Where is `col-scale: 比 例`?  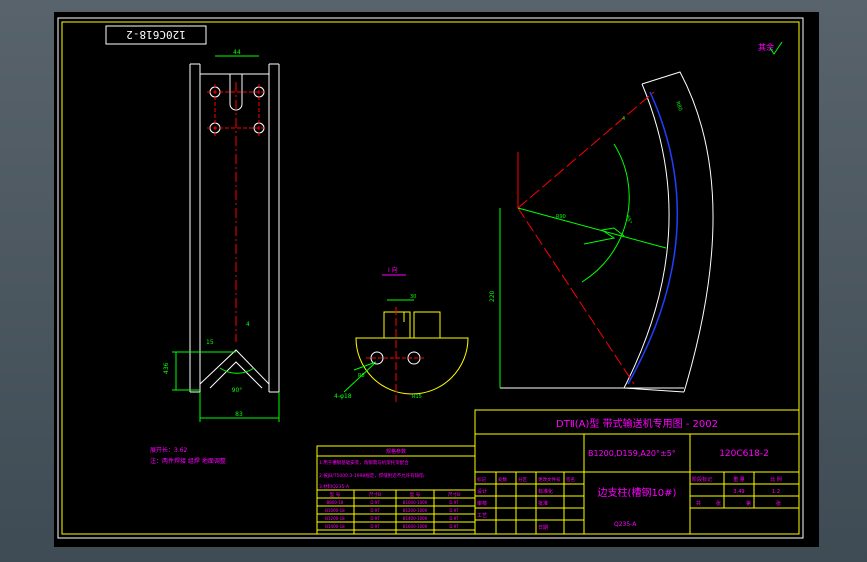
col-scale: 比 例 is located at coordinates (776, 479).